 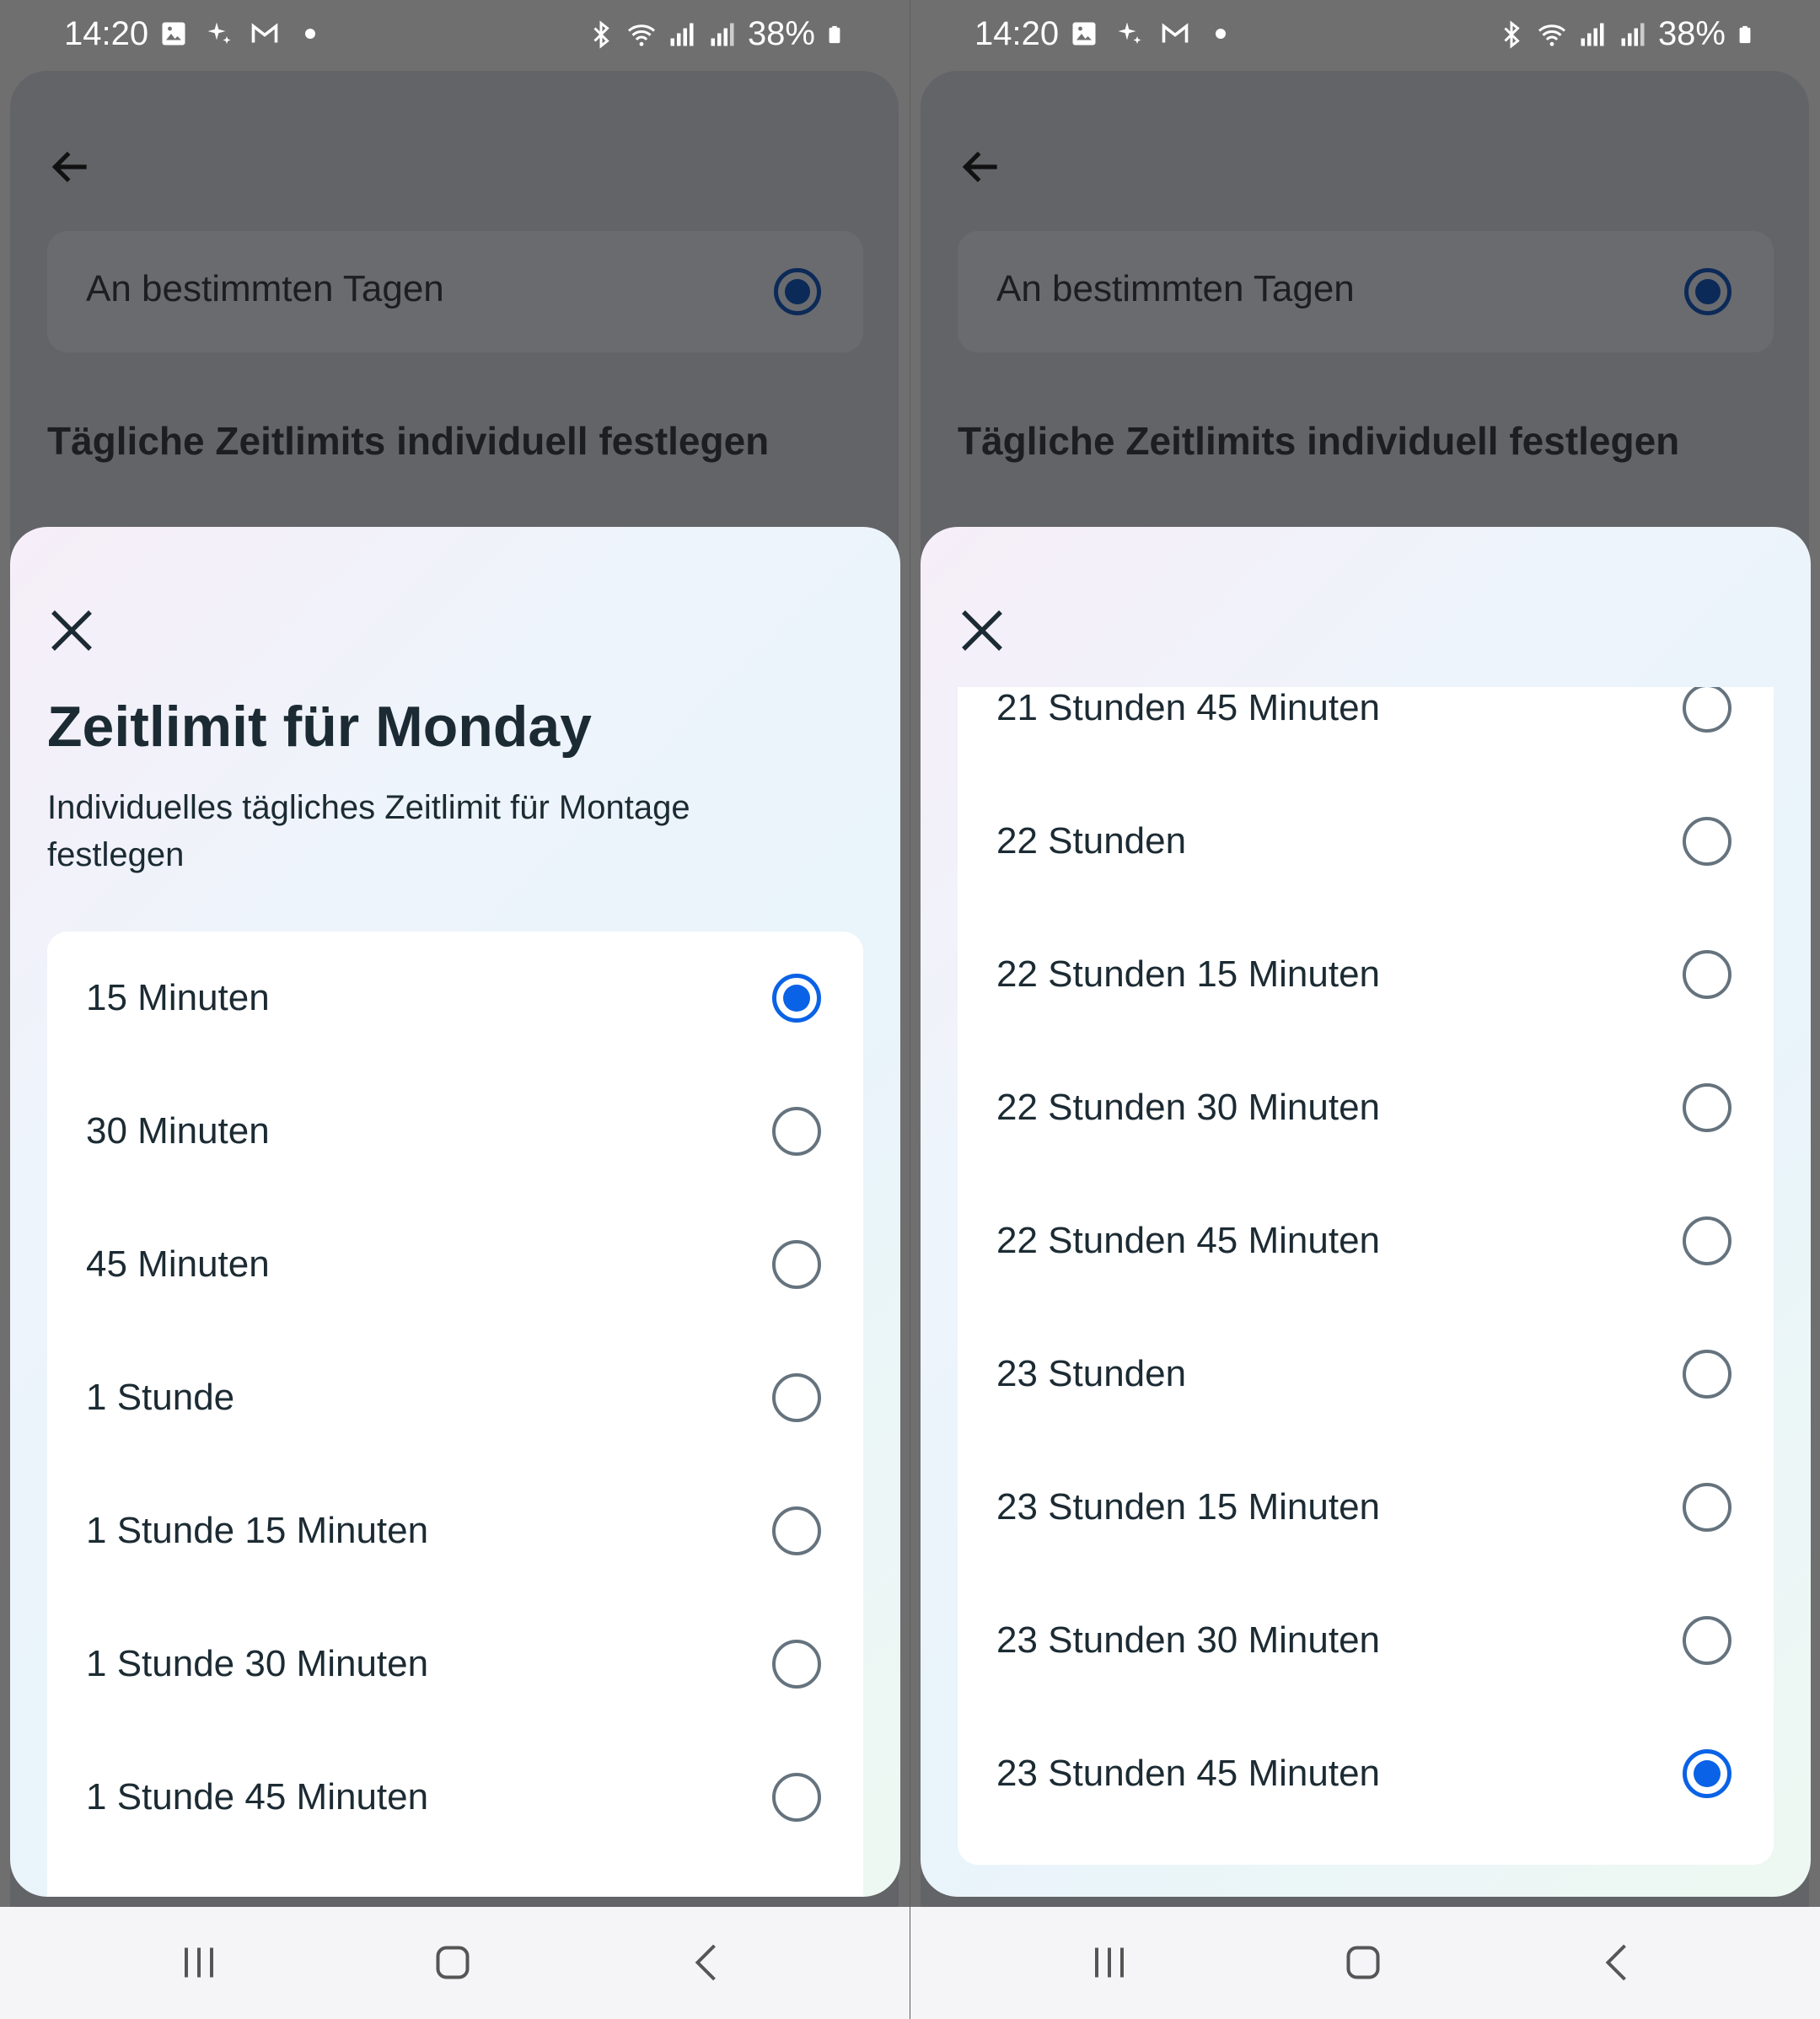 I want to click on time-option-label: 22 Stunden 15 Minuten, so click(x=1188, y=974).